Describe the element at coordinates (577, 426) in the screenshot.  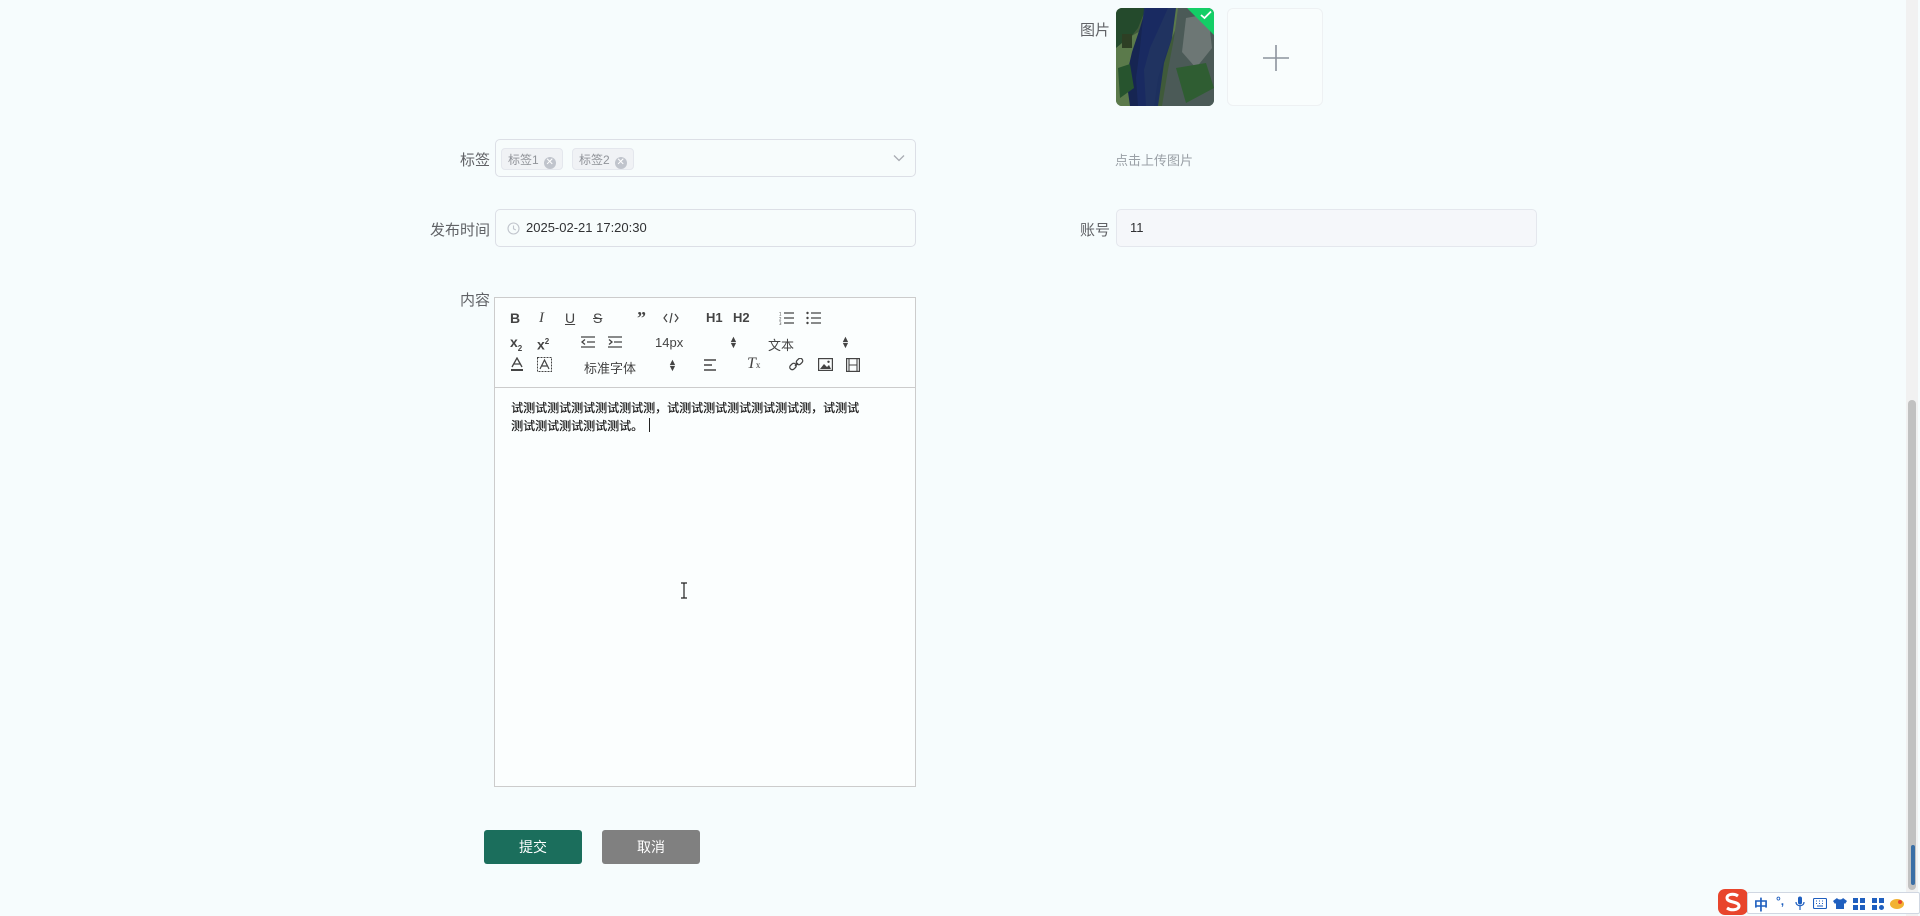
I see `editor-content-text: 测试测试测试测试测试。` at that location.